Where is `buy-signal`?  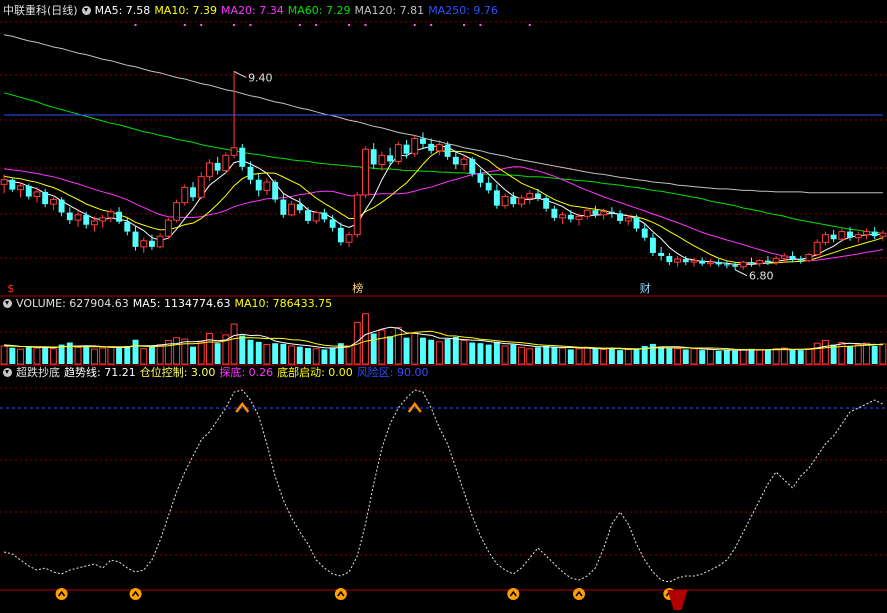 buy-signal is located at coordinates (135, 594).